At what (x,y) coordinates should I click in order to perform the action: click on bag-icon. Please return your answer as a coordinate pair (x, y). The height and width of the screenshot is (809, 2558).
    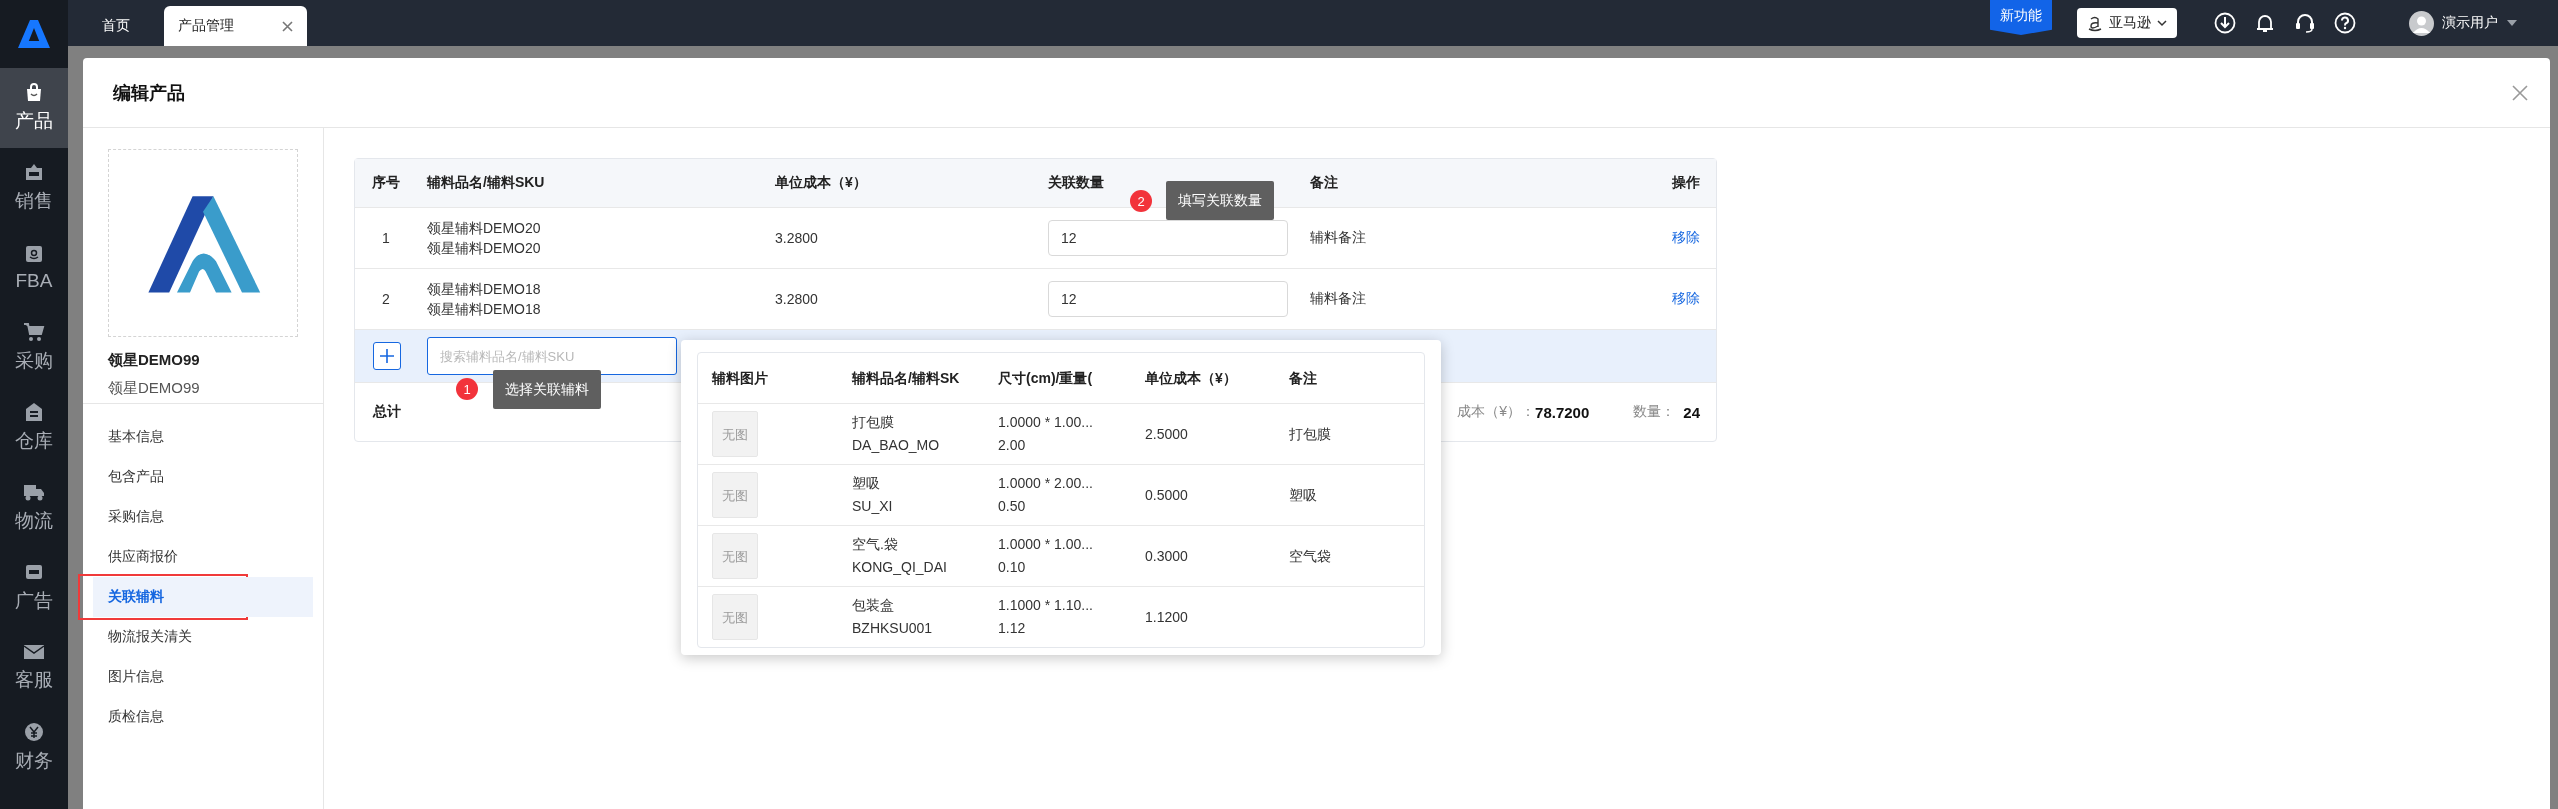
    Looking at the image, I should click on (34, 92).